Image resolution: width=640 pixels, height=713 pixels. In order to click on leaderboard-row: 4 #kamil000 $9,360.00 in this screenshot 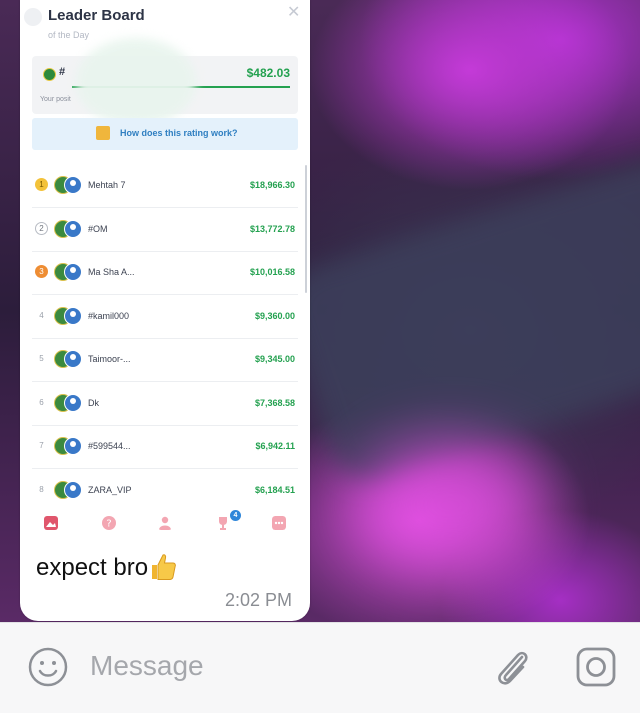, I will do `click(165, 317)`.